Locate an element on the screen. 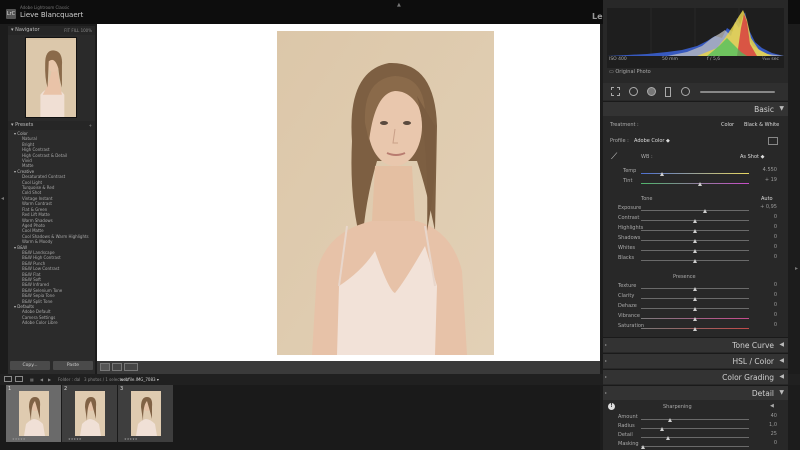 The height and width of the screenshot is (450, 800). slider-value: + 19 is located at coordinates (765, 180).